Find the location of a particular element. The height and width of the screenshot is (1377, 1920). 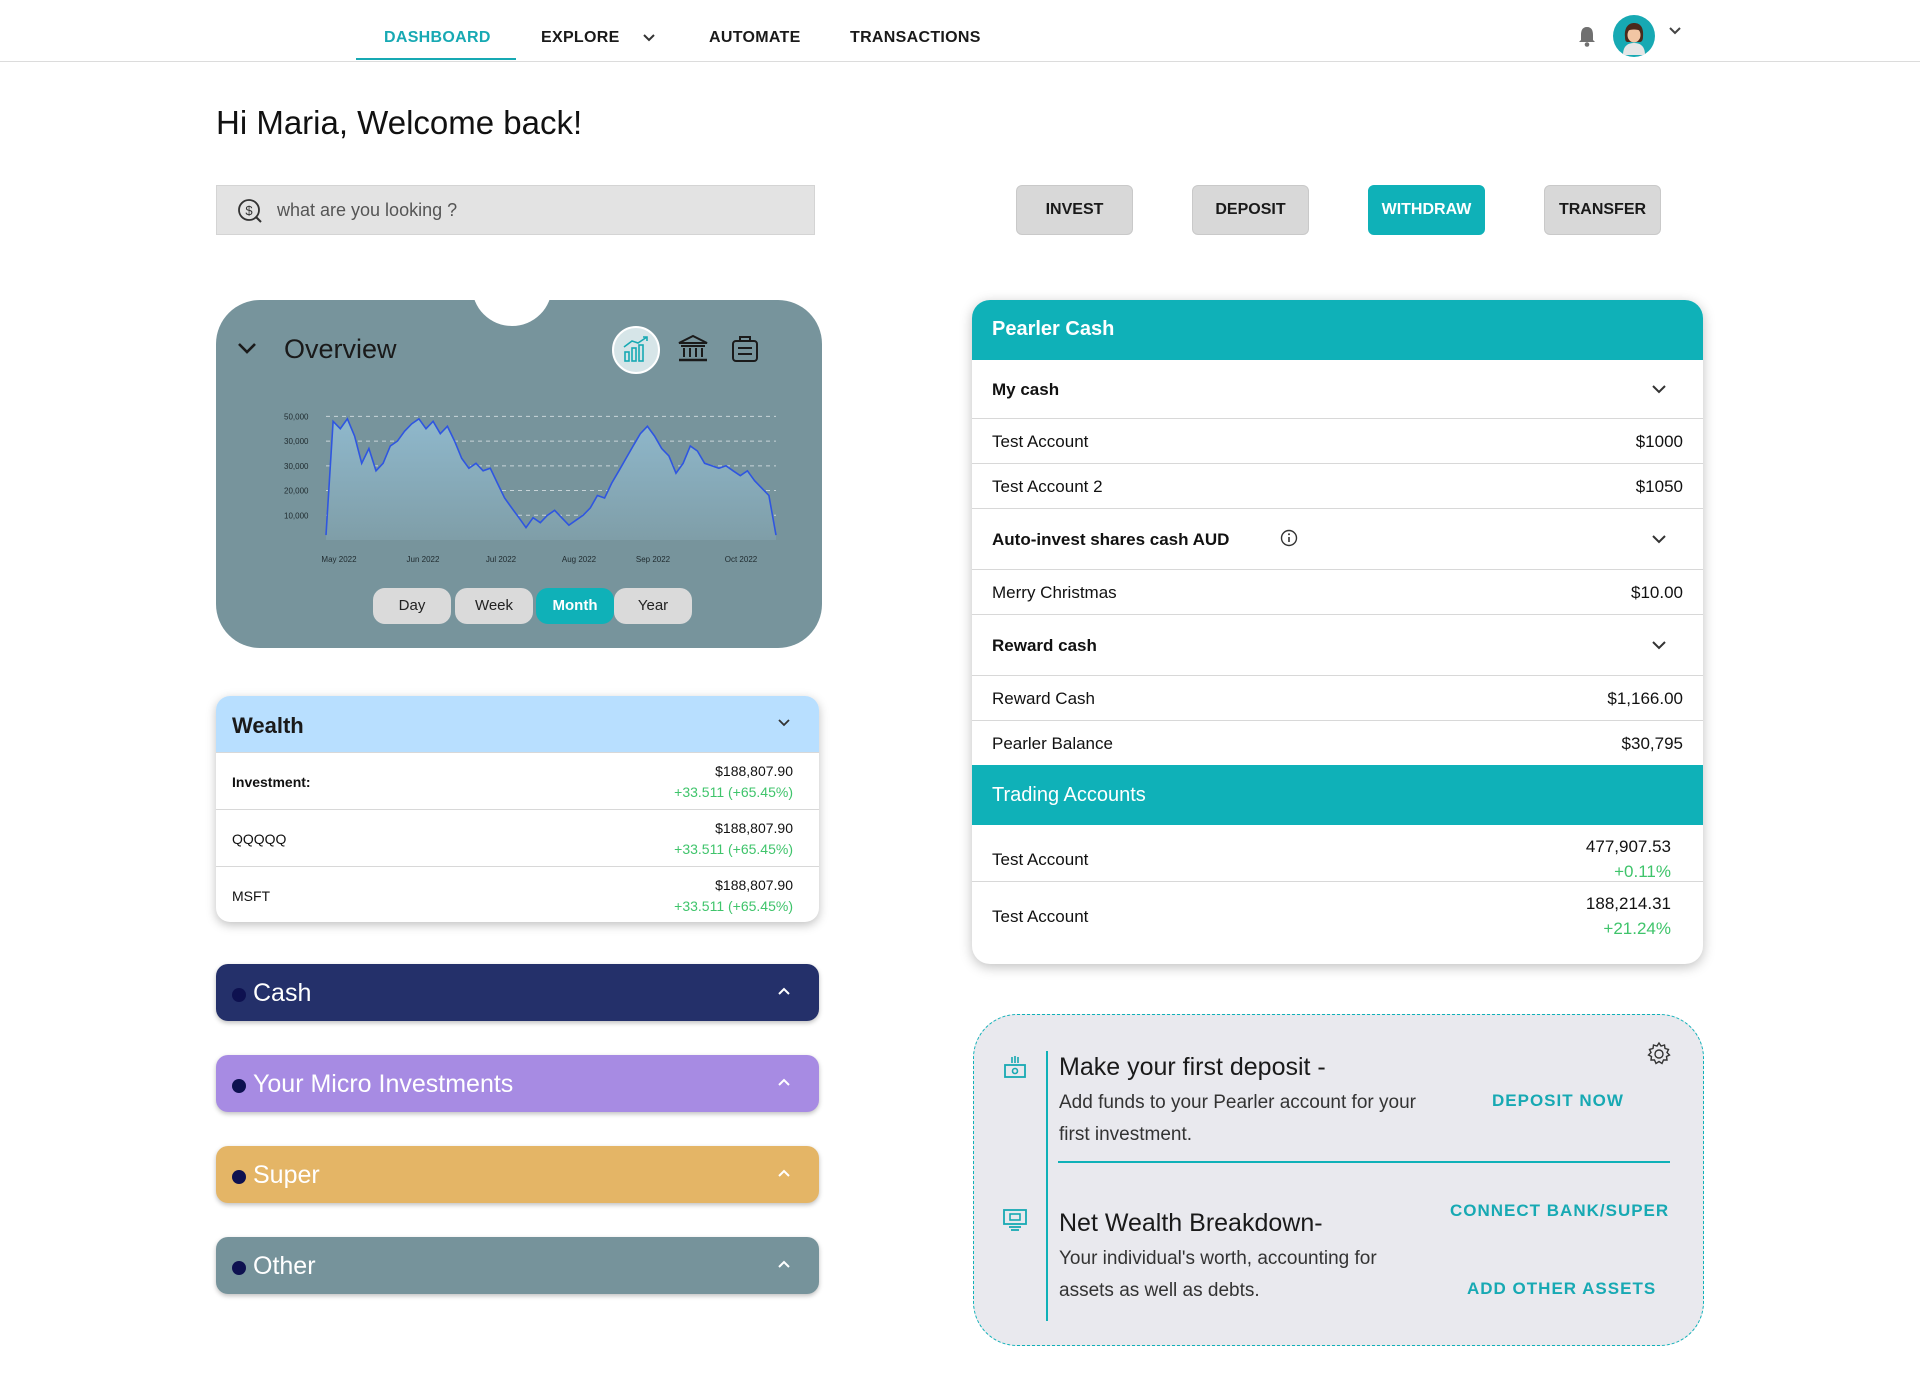

cash-account-row: Test Account 2 $1050 is located at coordinates (1337, 486).